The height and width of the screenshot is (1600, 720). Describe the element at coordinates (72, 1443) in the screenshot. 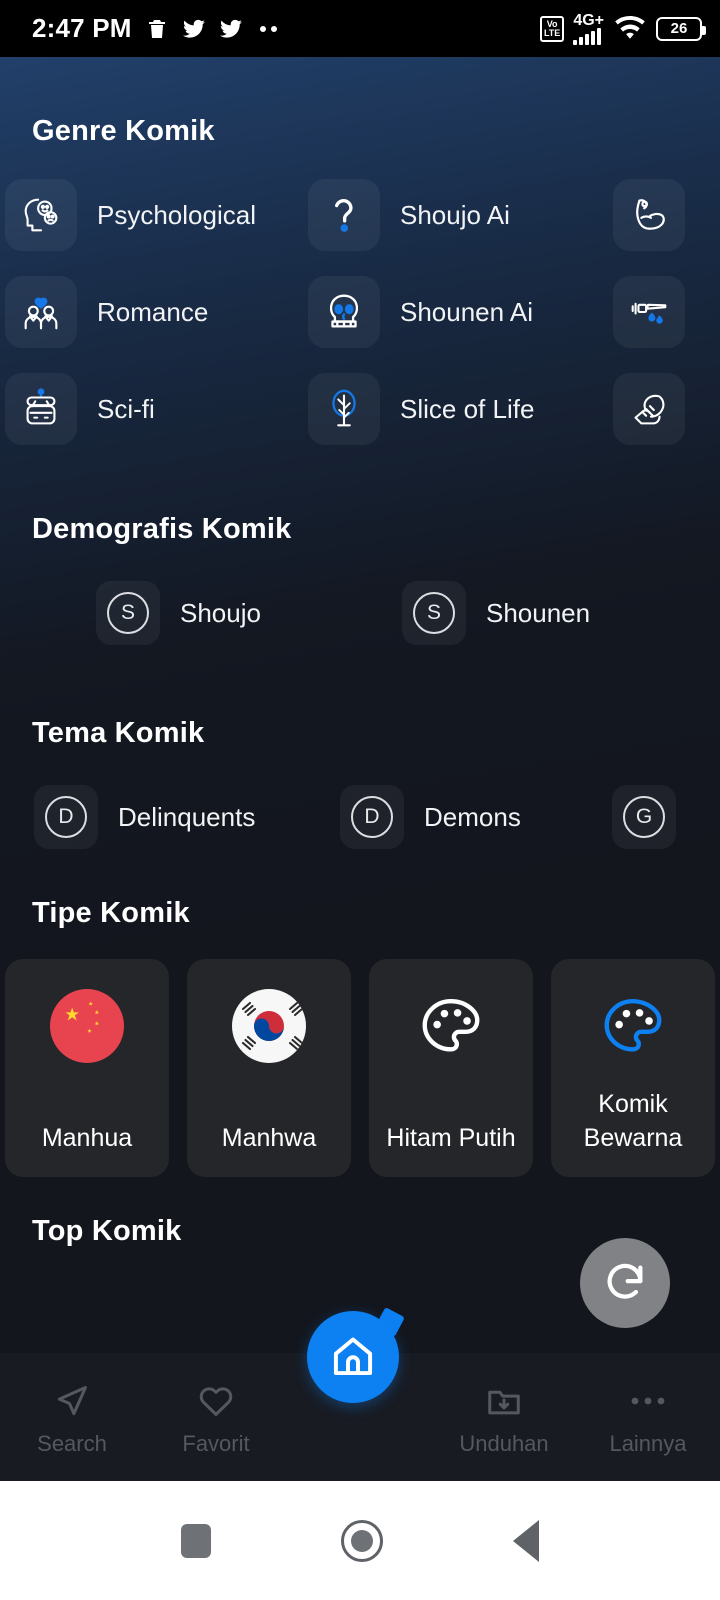

I see `nav-label: Search` at that location.